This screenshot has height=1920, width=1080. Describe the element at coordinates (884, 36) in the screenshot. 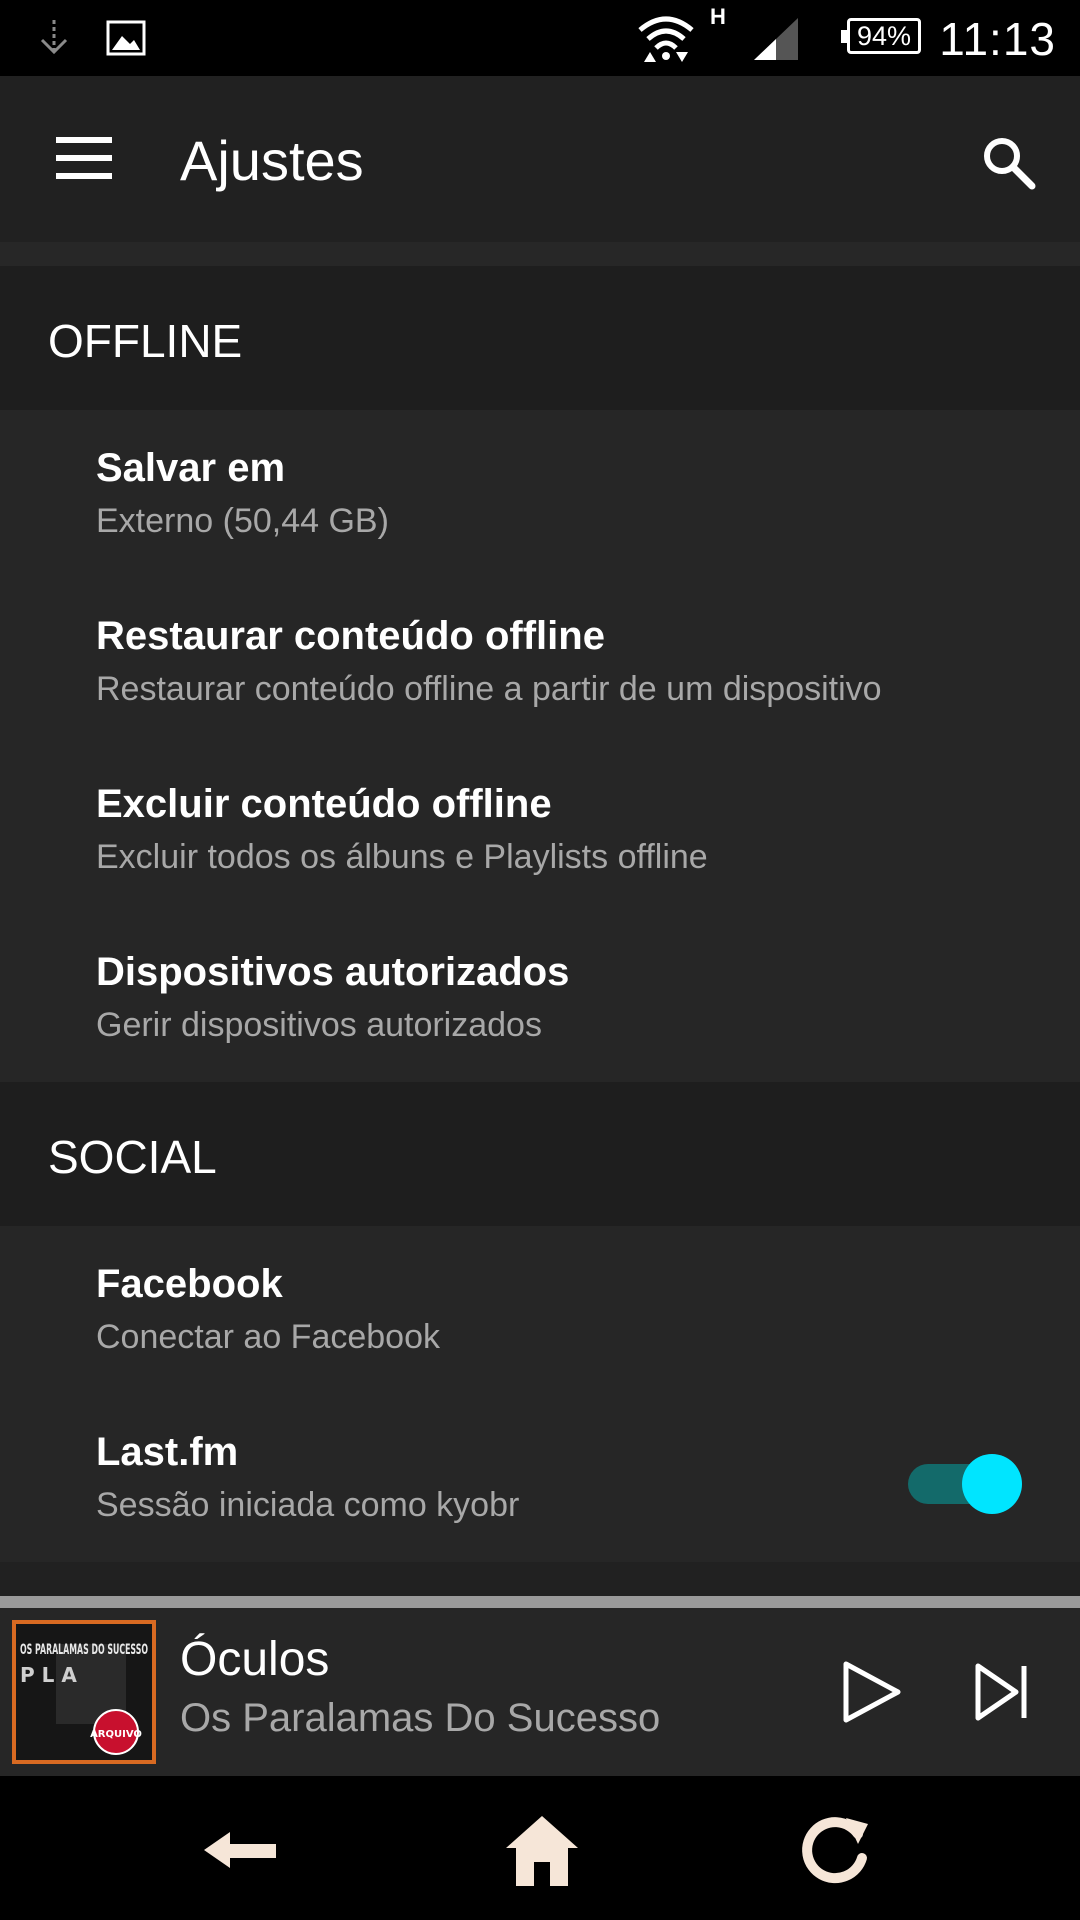

I see `battery-level: 94%` at that location.